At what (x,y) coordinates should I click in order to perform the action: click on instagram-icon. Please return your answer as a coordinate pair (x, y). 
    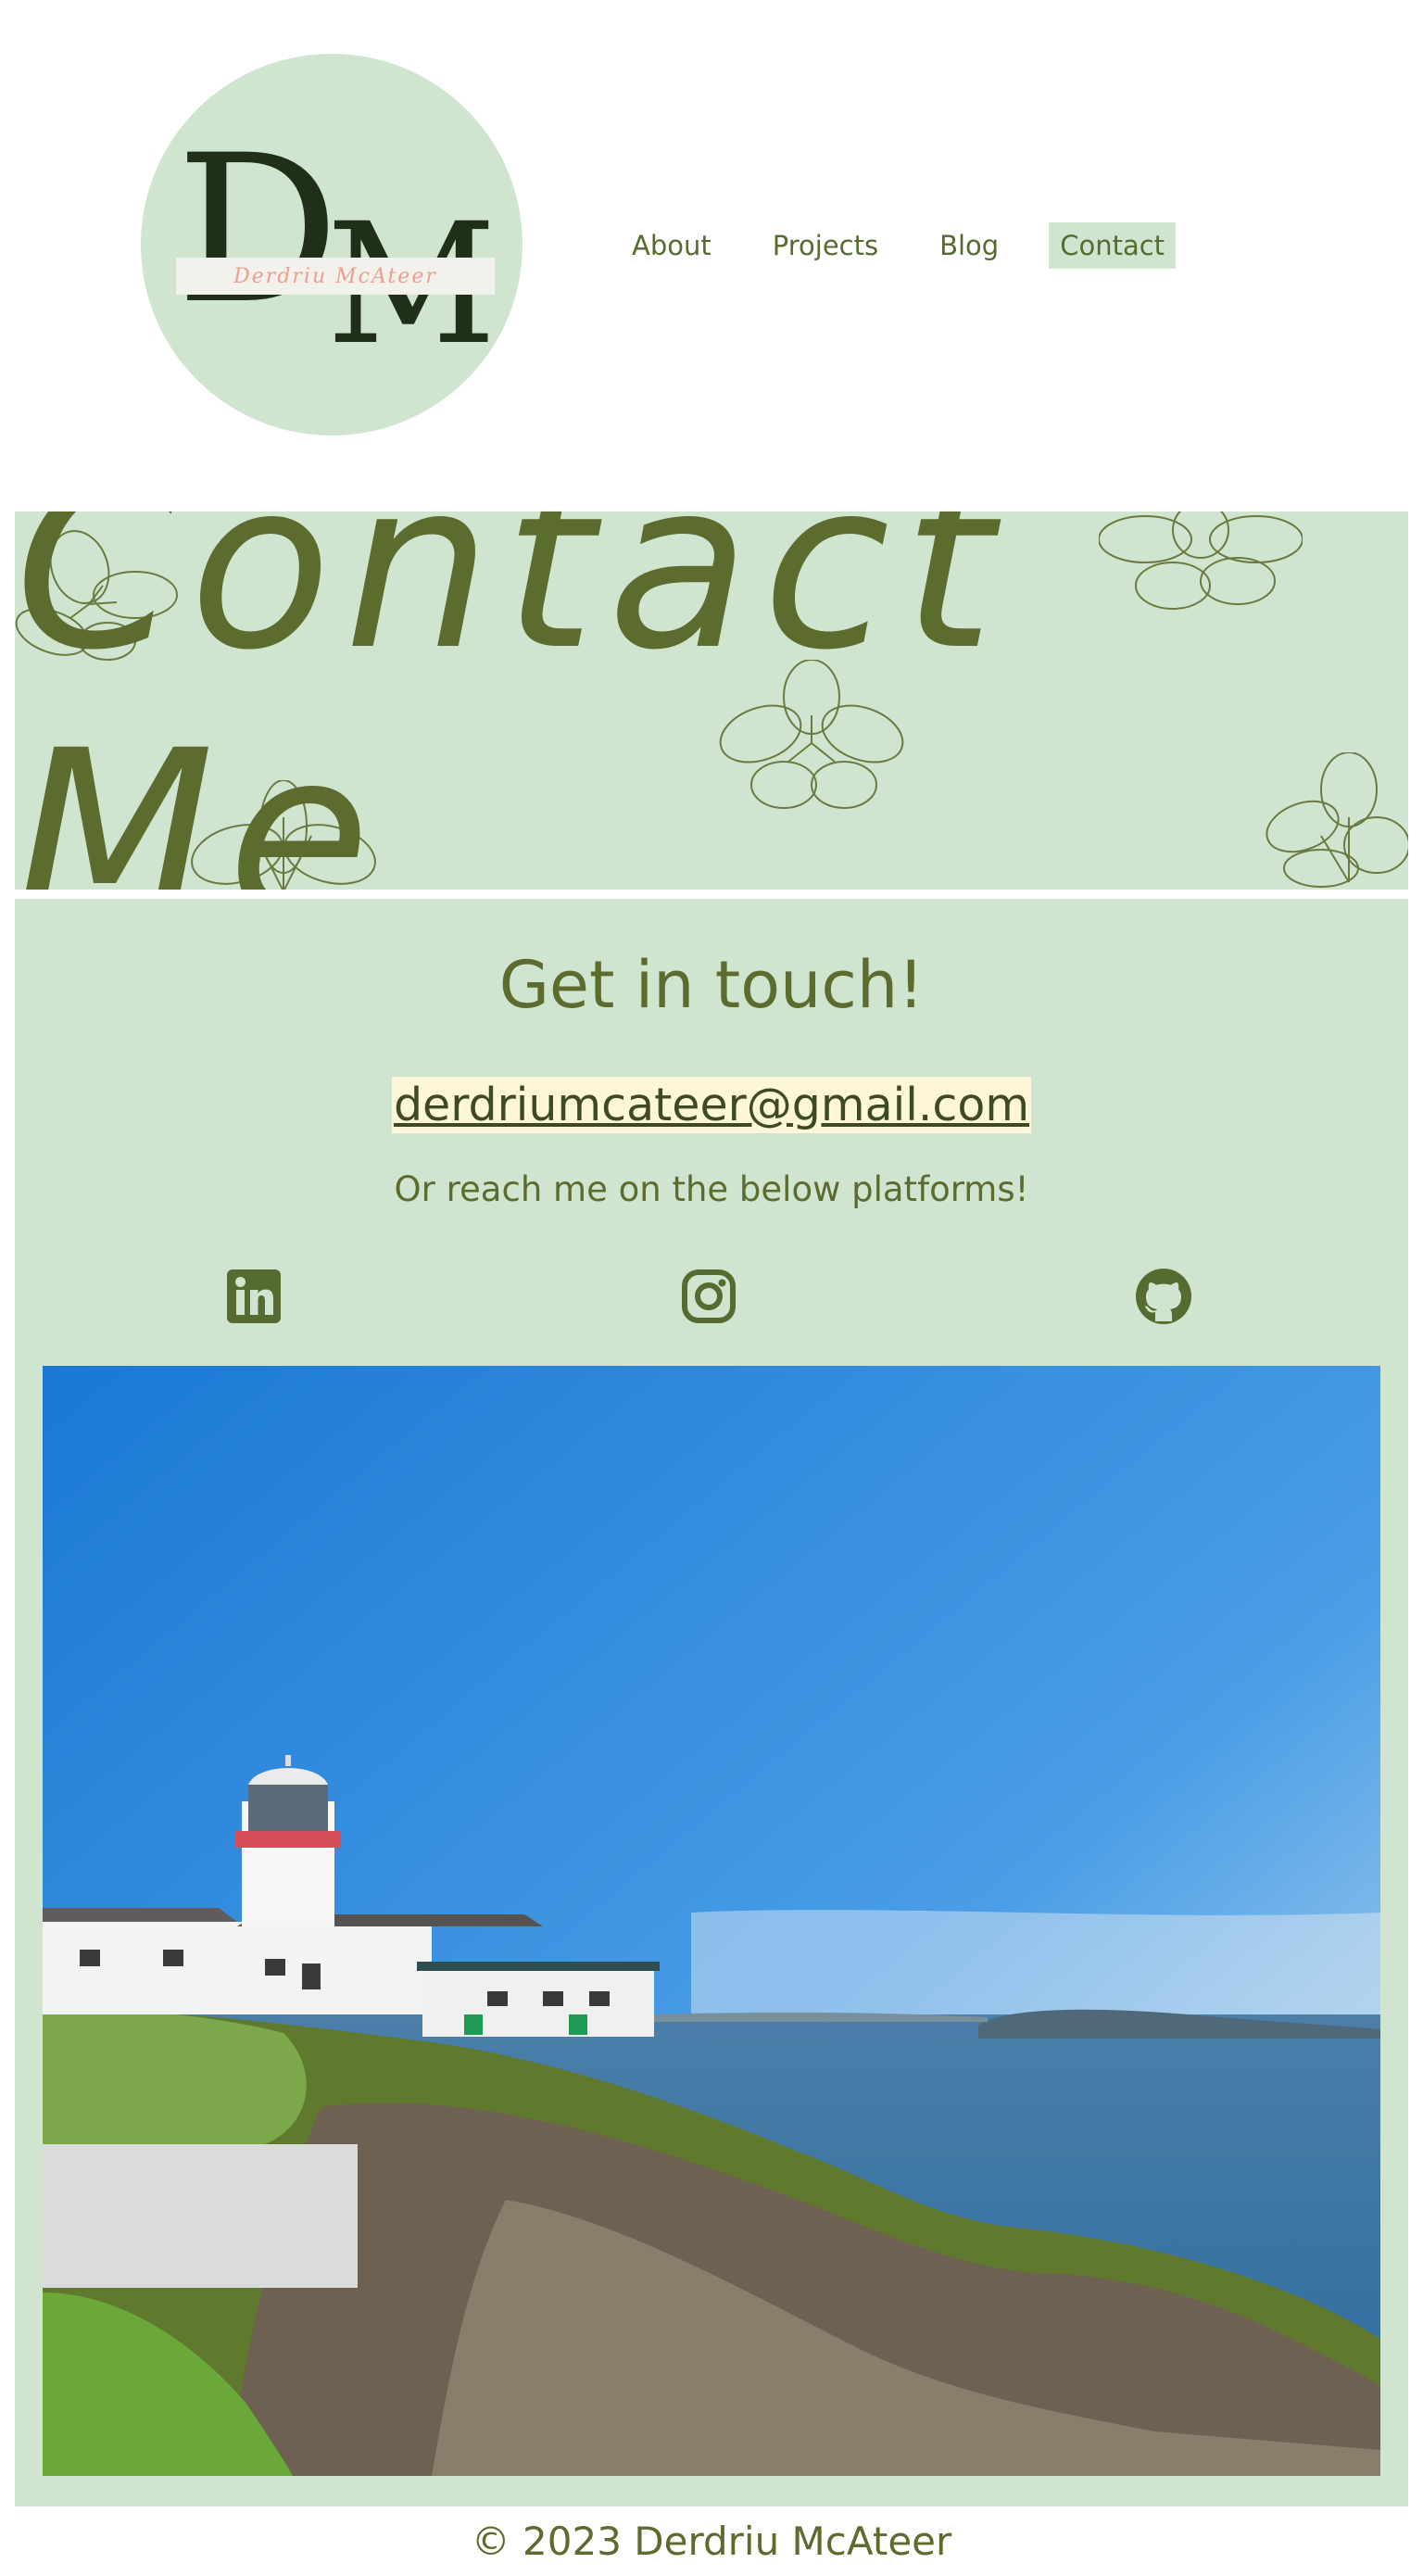
    Looking at the image, I should click on (708, 1296).